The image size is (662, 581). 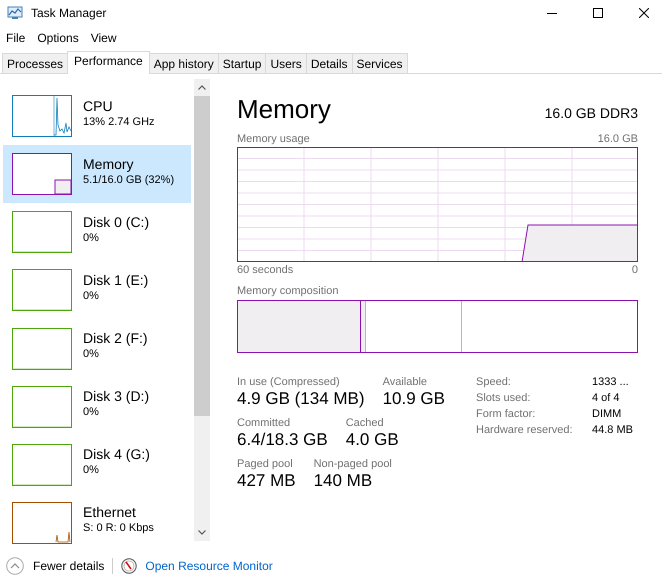 I want to click on stat-value: 427 MB, so click(x=266, y=481).